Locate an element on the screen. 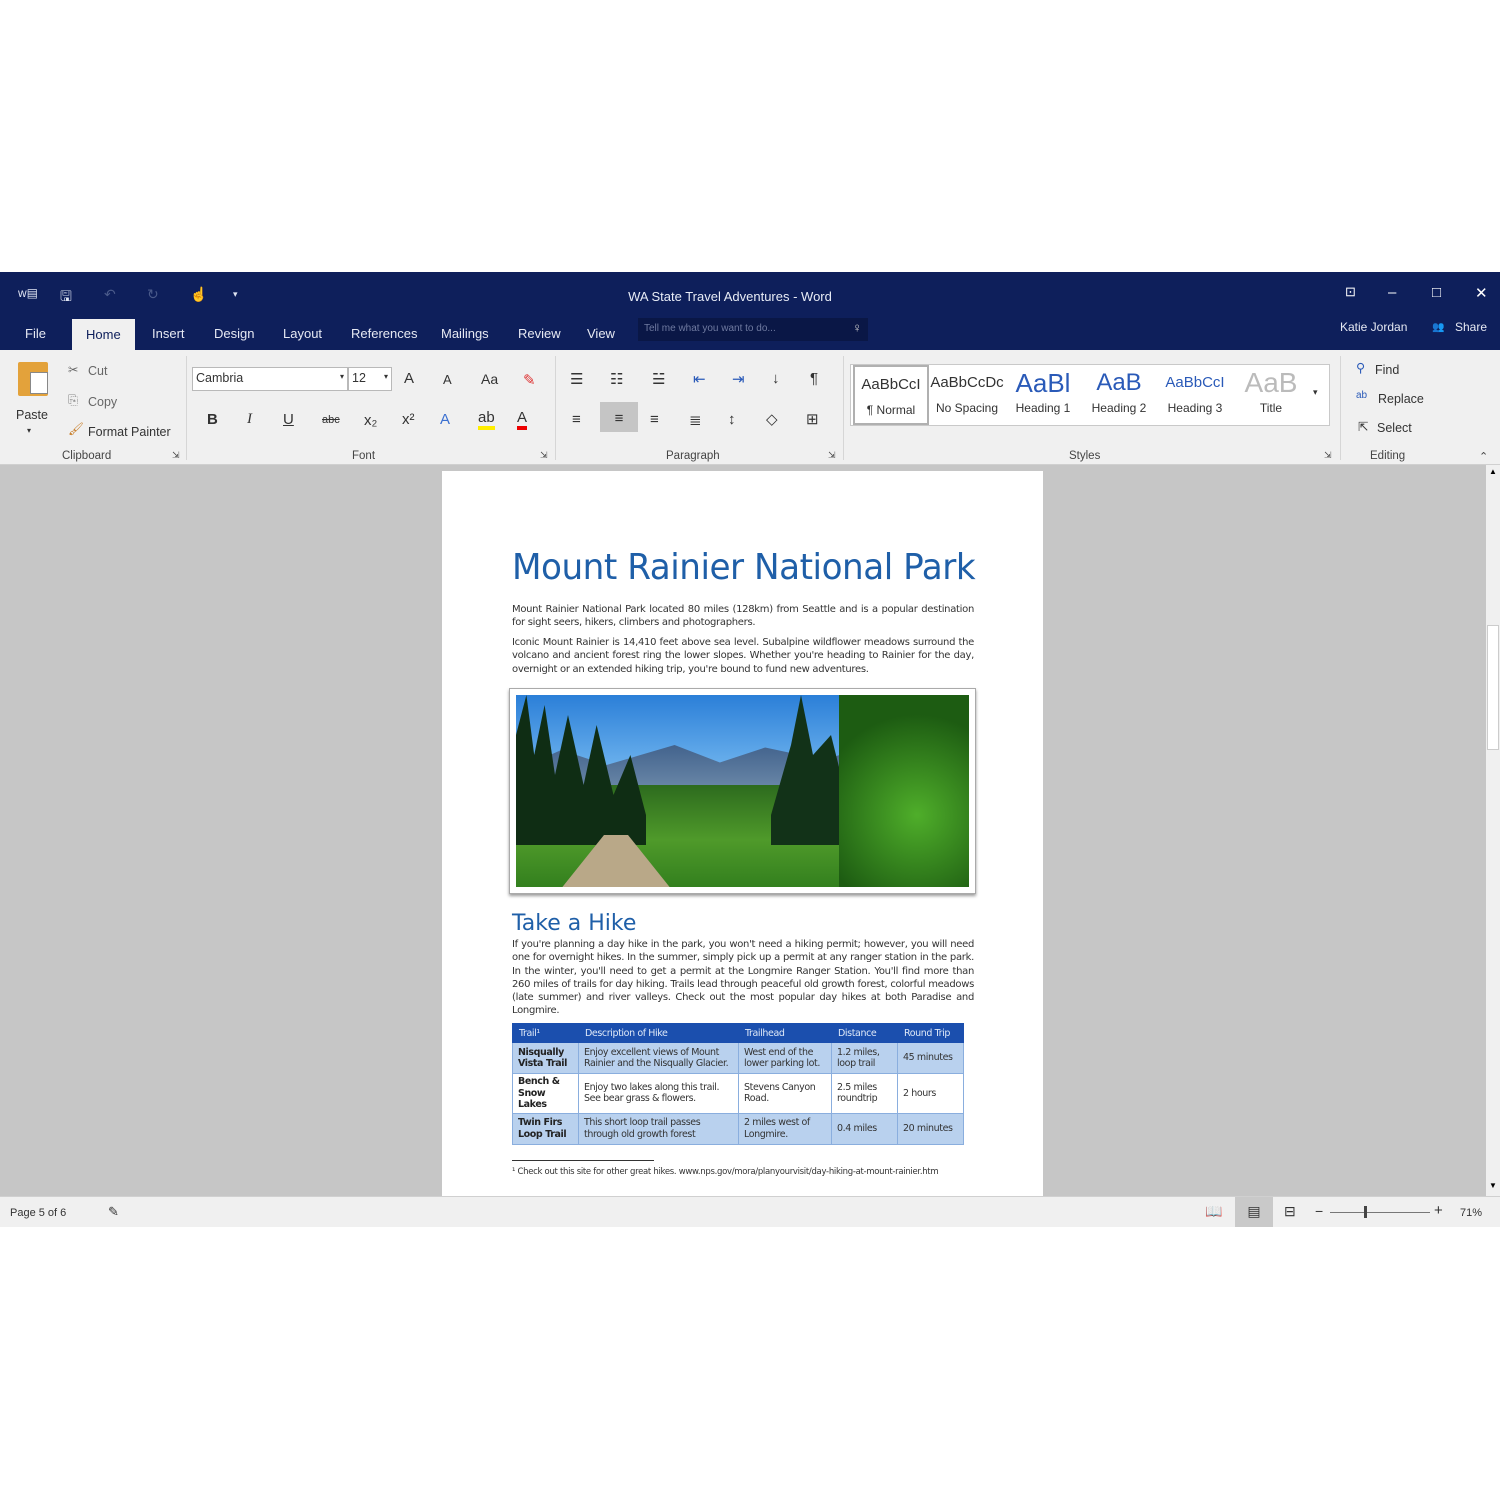 The width and height of the screenshot is (1500, 1500). italic-button: I is located at coordinates (249, 419).